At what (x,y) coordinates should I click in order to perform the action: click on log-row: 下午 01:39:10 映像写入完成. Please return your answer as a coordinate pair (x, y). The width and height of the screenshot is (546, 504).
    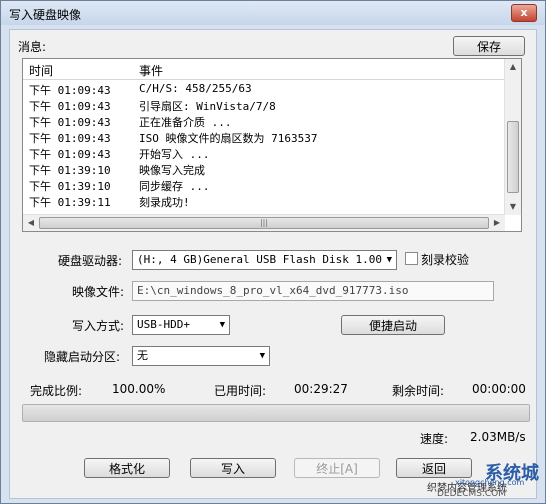
    Looking at the image, I should click on (267, 169).